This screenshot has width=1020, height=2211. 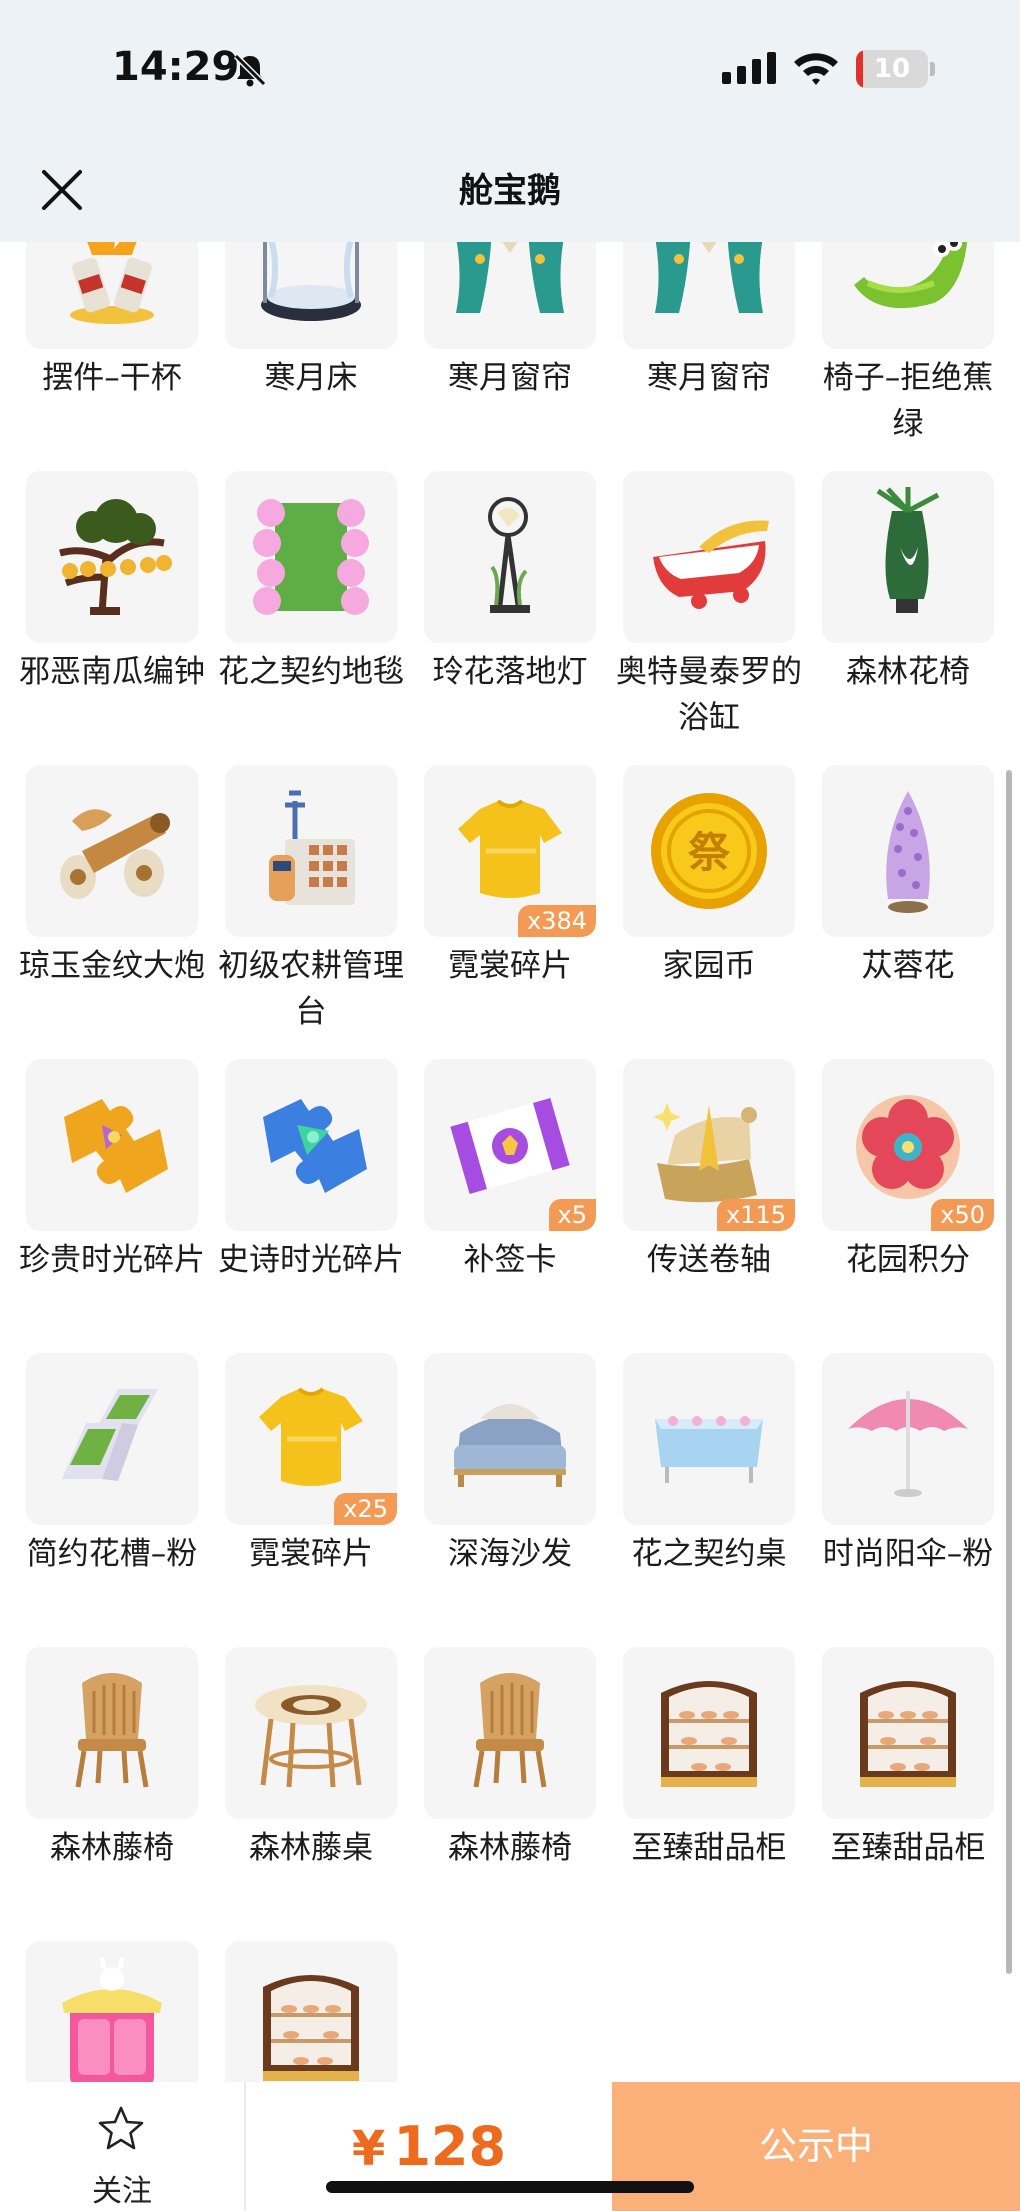 What do you see at coordinates (892, 69) in the screenshot?
I see `battery-level-text: 10` at bounding box center [892, 69].